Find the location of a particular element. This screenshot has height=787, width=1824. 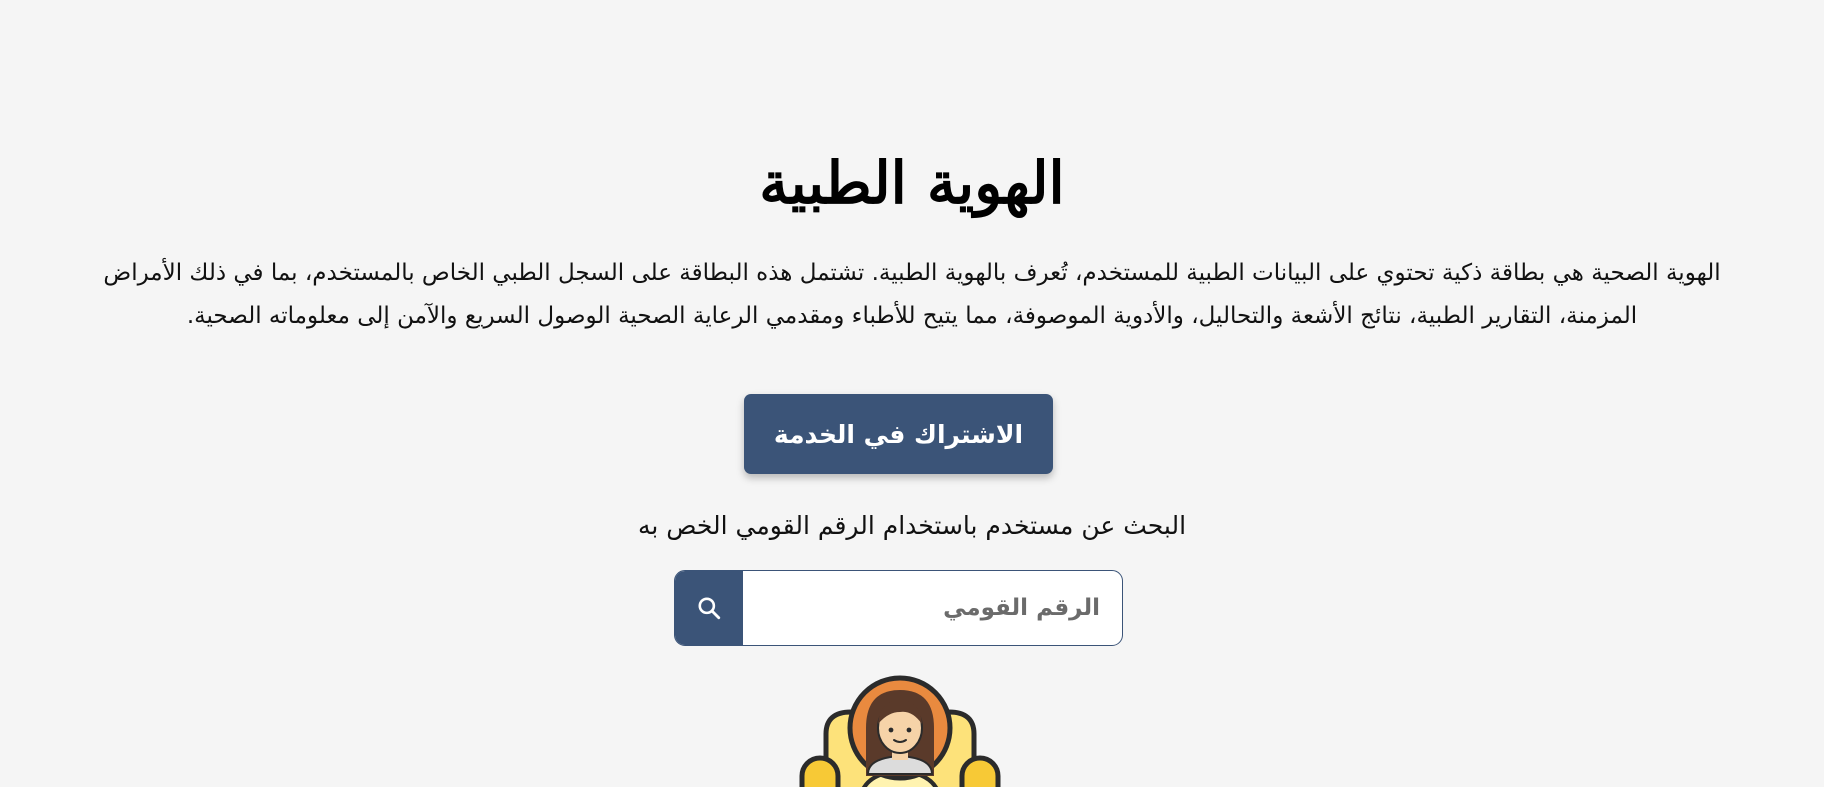

avatar-illustration is located at coordinates (900, 729).